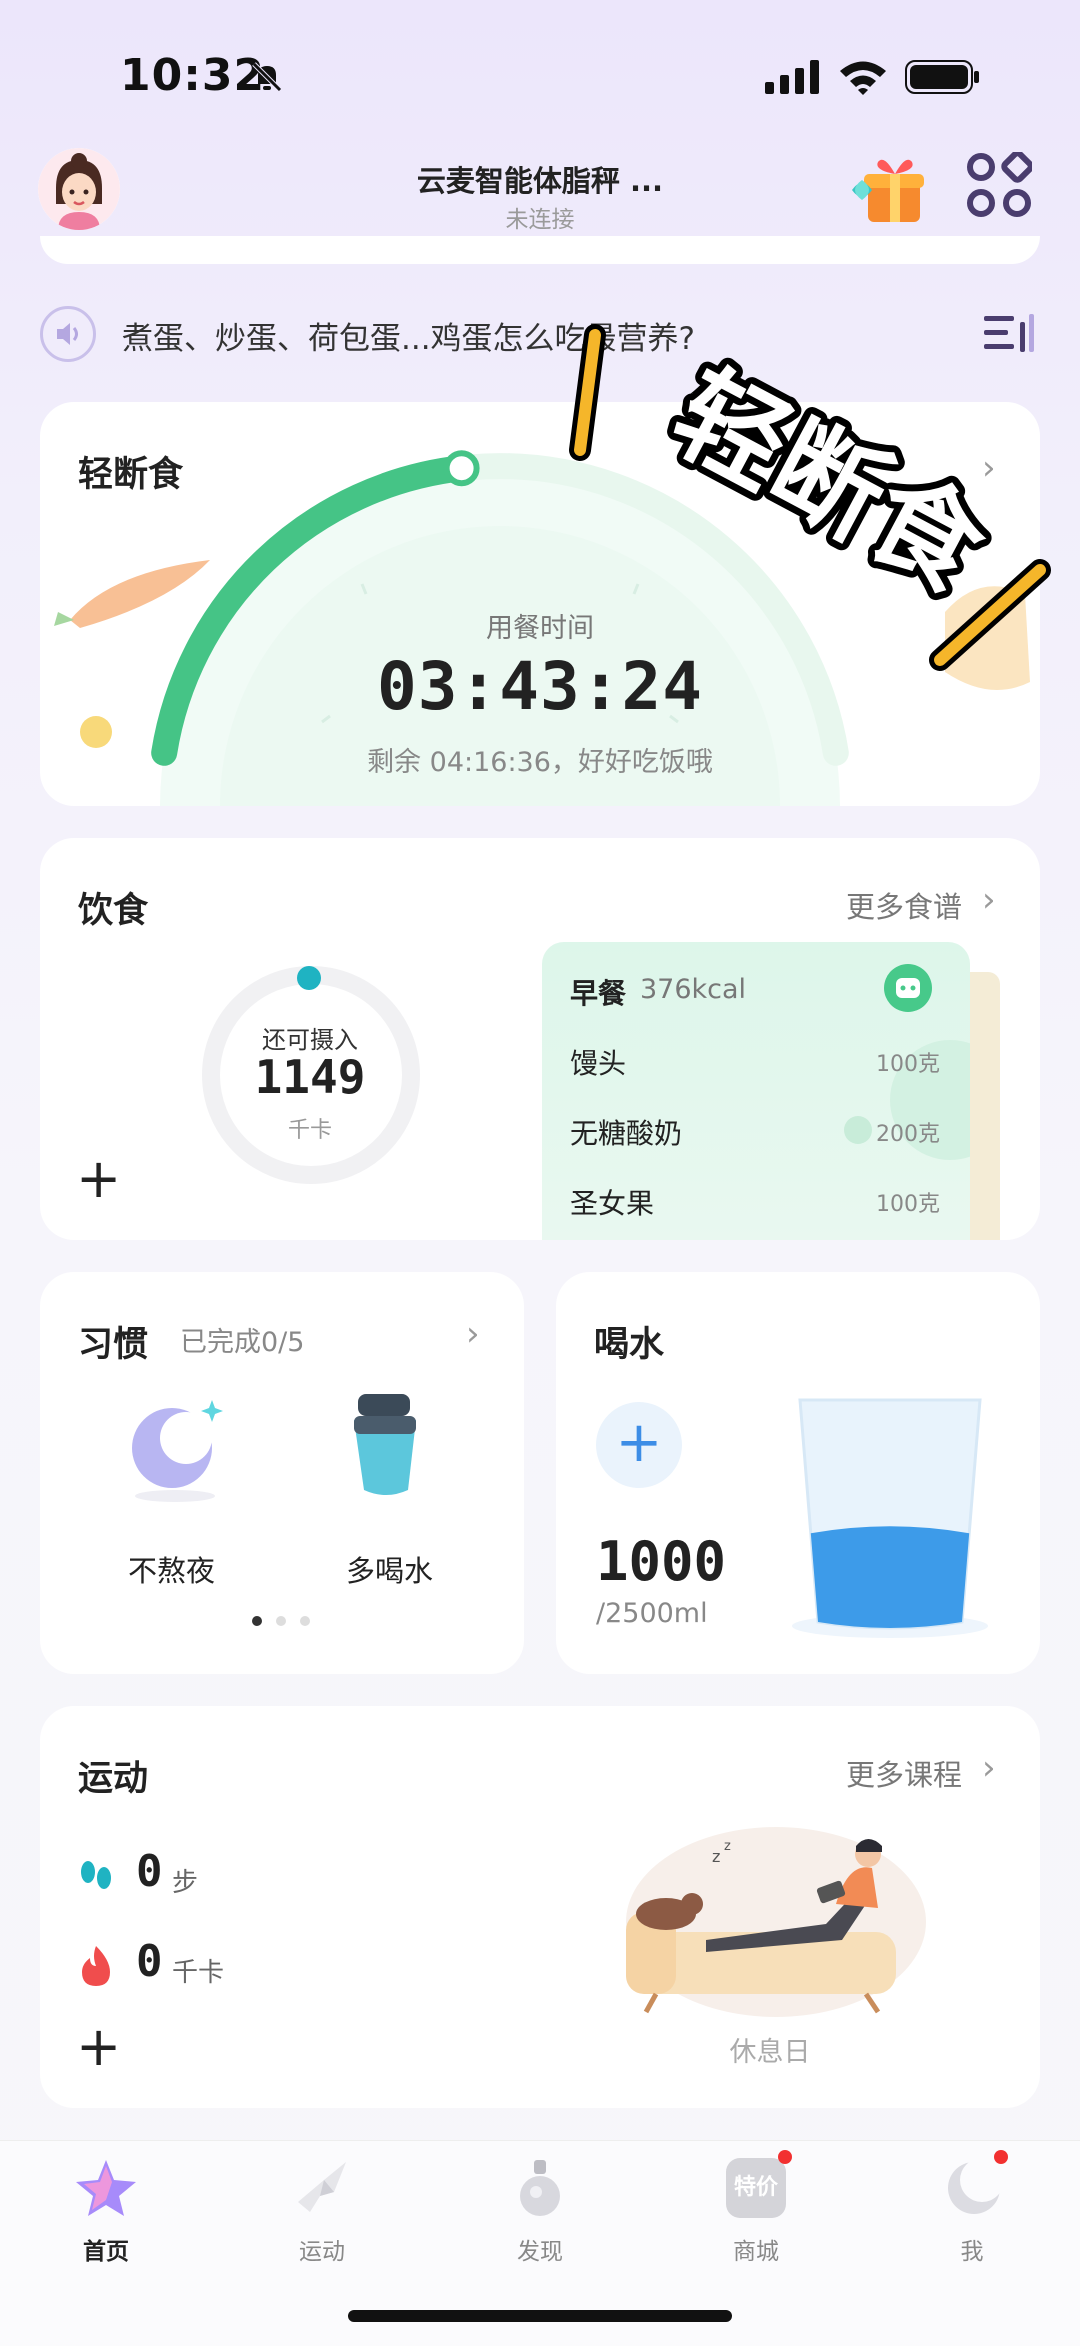 This screenshot has width=1080, height=2346. What do you see at coordinates (756, 2249) in the screenshot?
I see `tab-mall: 商城` at bounding box center [756, 2249].